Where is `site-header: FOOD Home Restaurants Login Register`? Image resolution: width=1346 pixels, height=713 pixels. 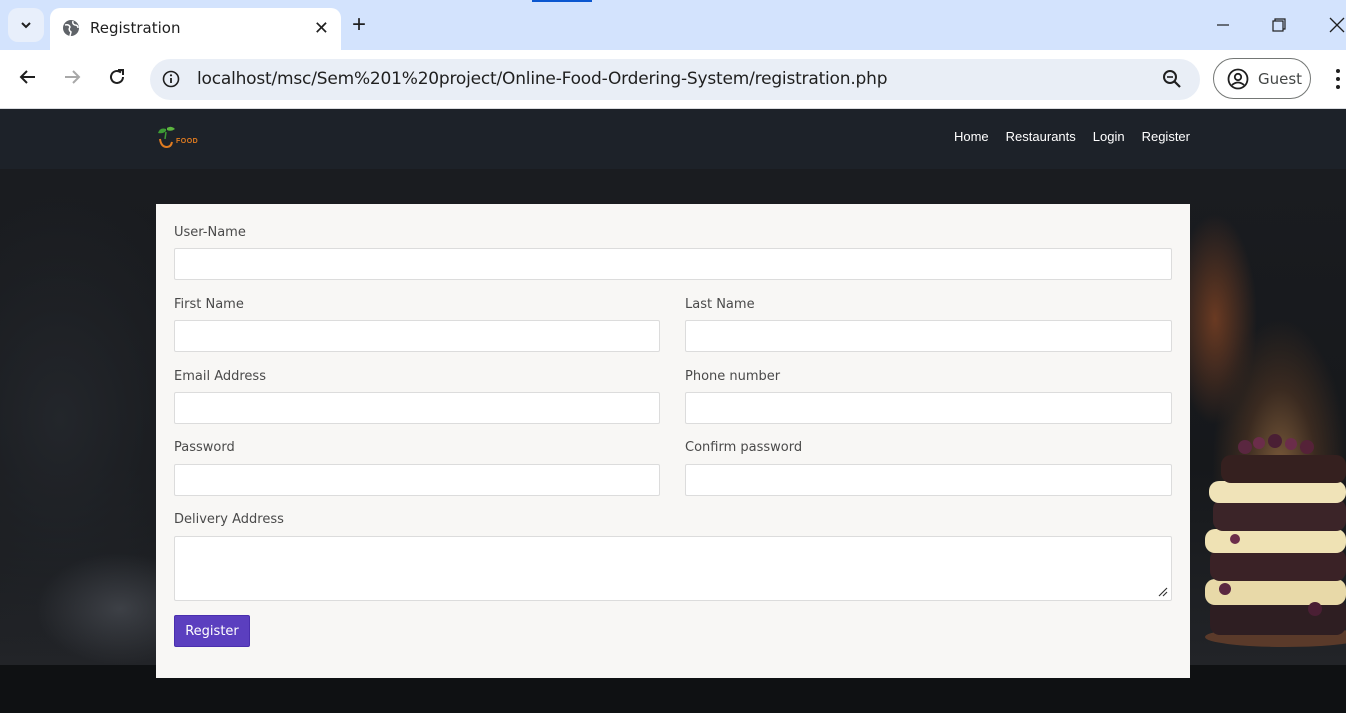 site-header: FOOD Home Restaurants Login Register is located at coordinates (673, 139).